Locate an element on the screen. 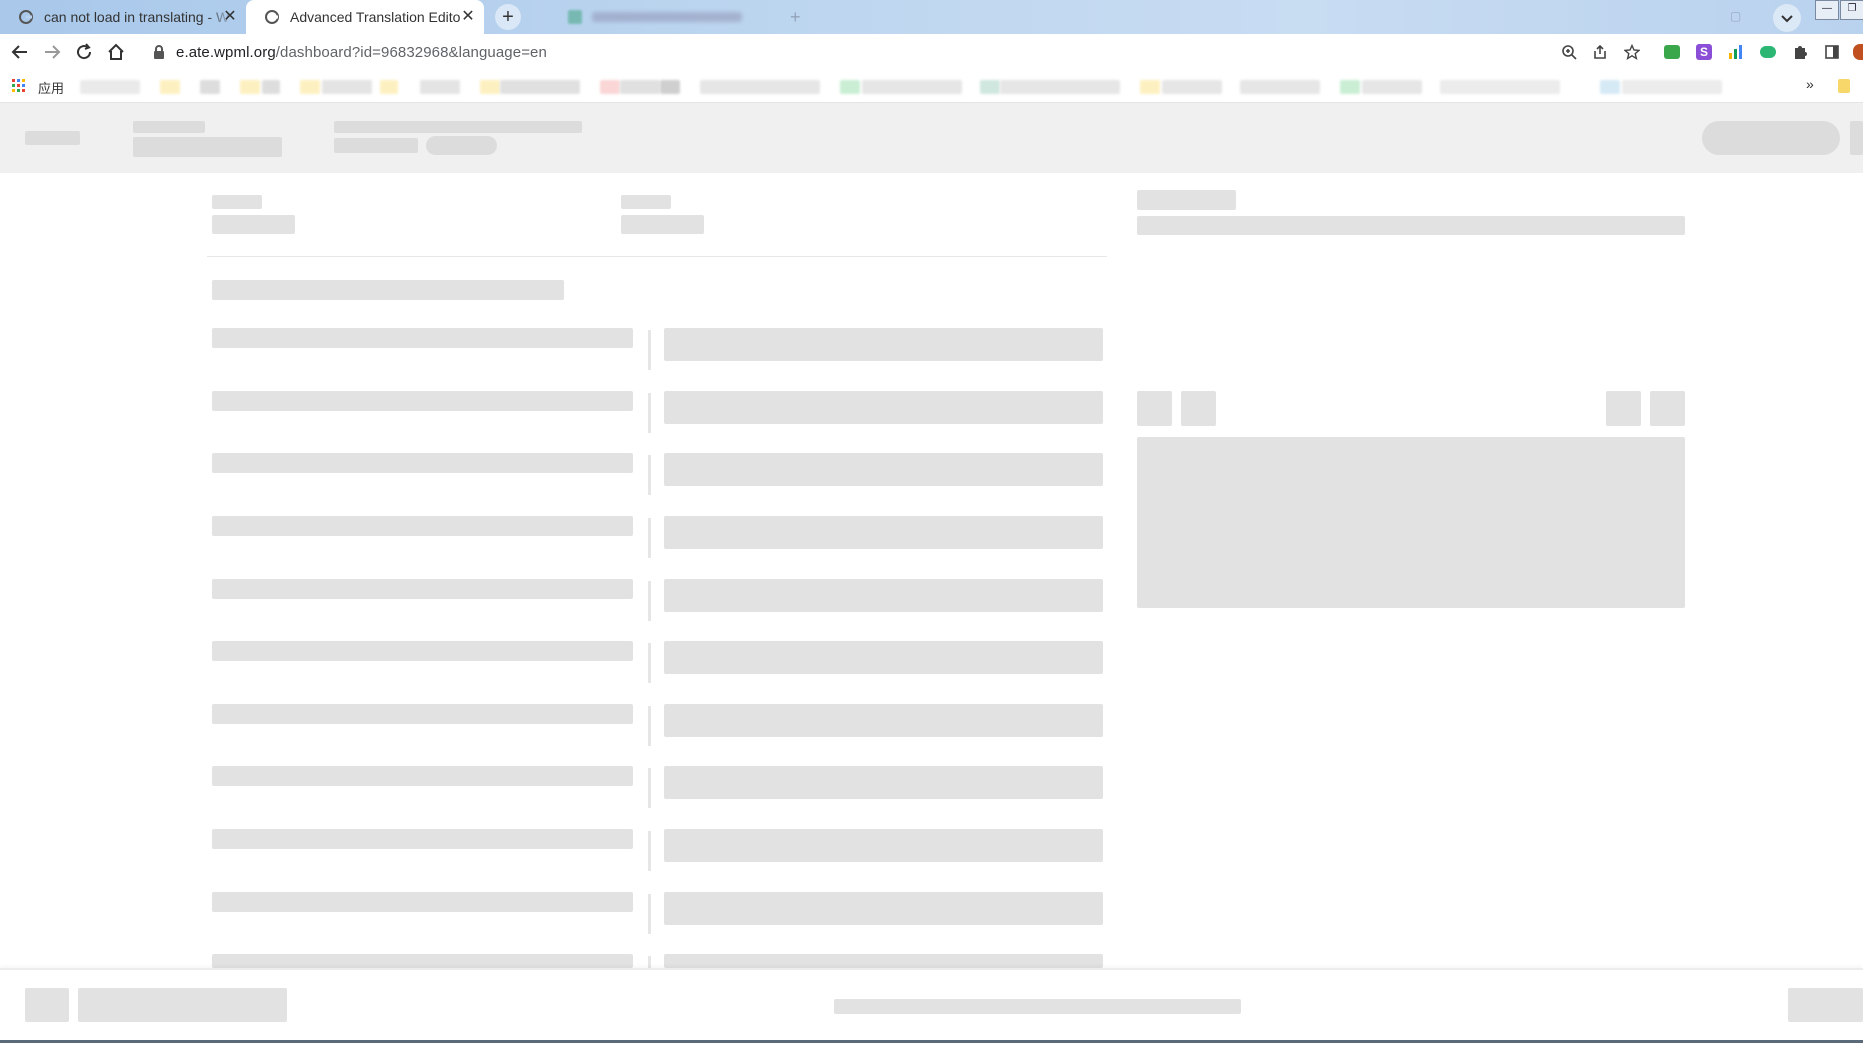  extension-green-icon is located at coordinates (1768, 52).